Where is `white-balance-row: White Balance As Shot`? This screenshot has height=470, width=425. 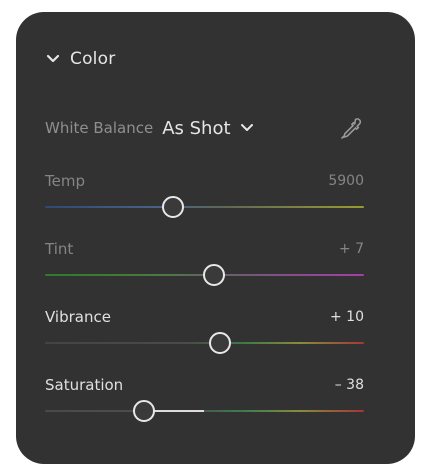 white-balance-row: White Balance As Shot is located at coordinates (205, 128).